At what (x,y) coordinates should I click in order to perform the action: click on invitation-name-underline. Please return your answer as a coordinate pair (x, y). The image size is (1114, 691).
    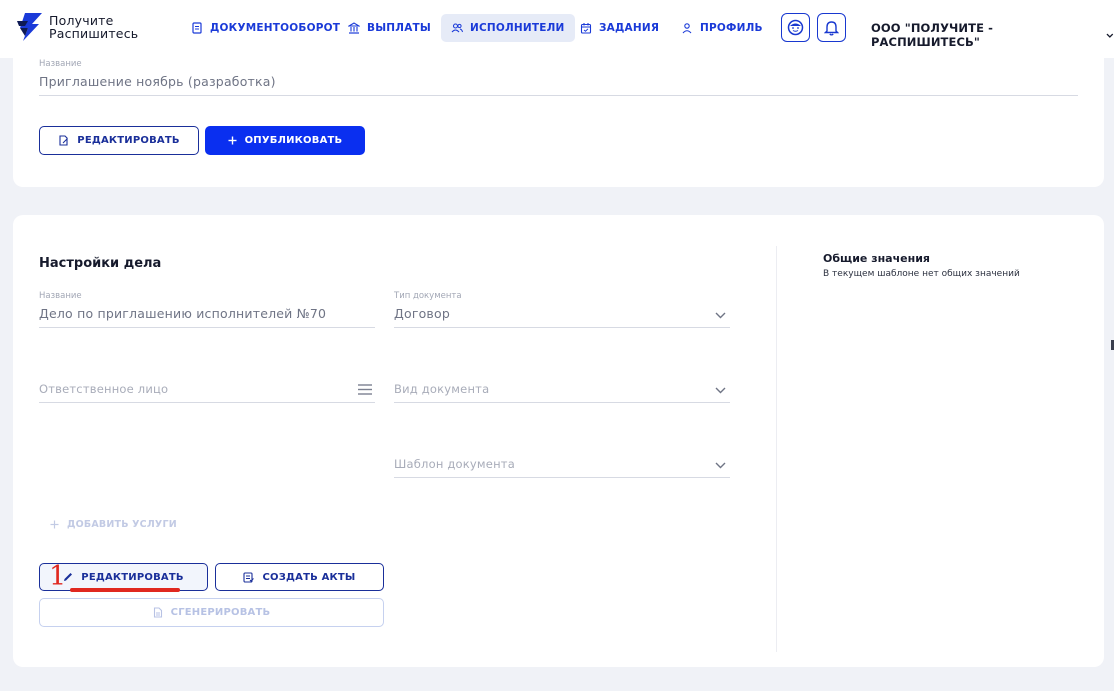
    Looking at the image, I should click on (558, 95).